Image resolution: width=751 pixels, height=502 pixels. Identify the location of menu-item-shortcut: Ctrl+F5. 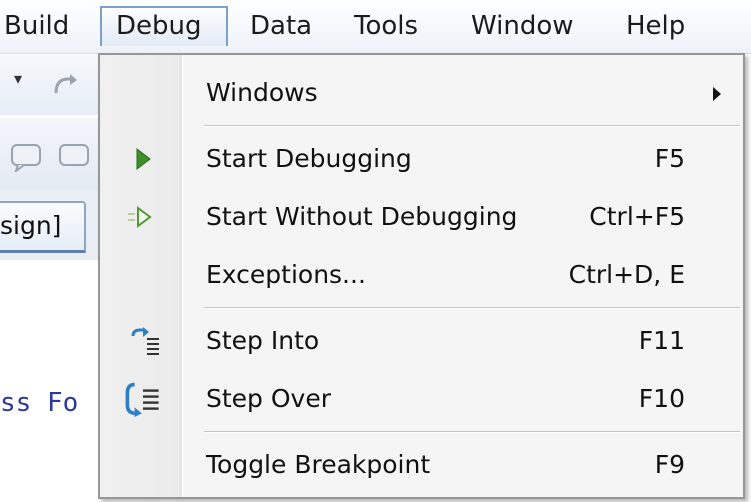
(637, 216).